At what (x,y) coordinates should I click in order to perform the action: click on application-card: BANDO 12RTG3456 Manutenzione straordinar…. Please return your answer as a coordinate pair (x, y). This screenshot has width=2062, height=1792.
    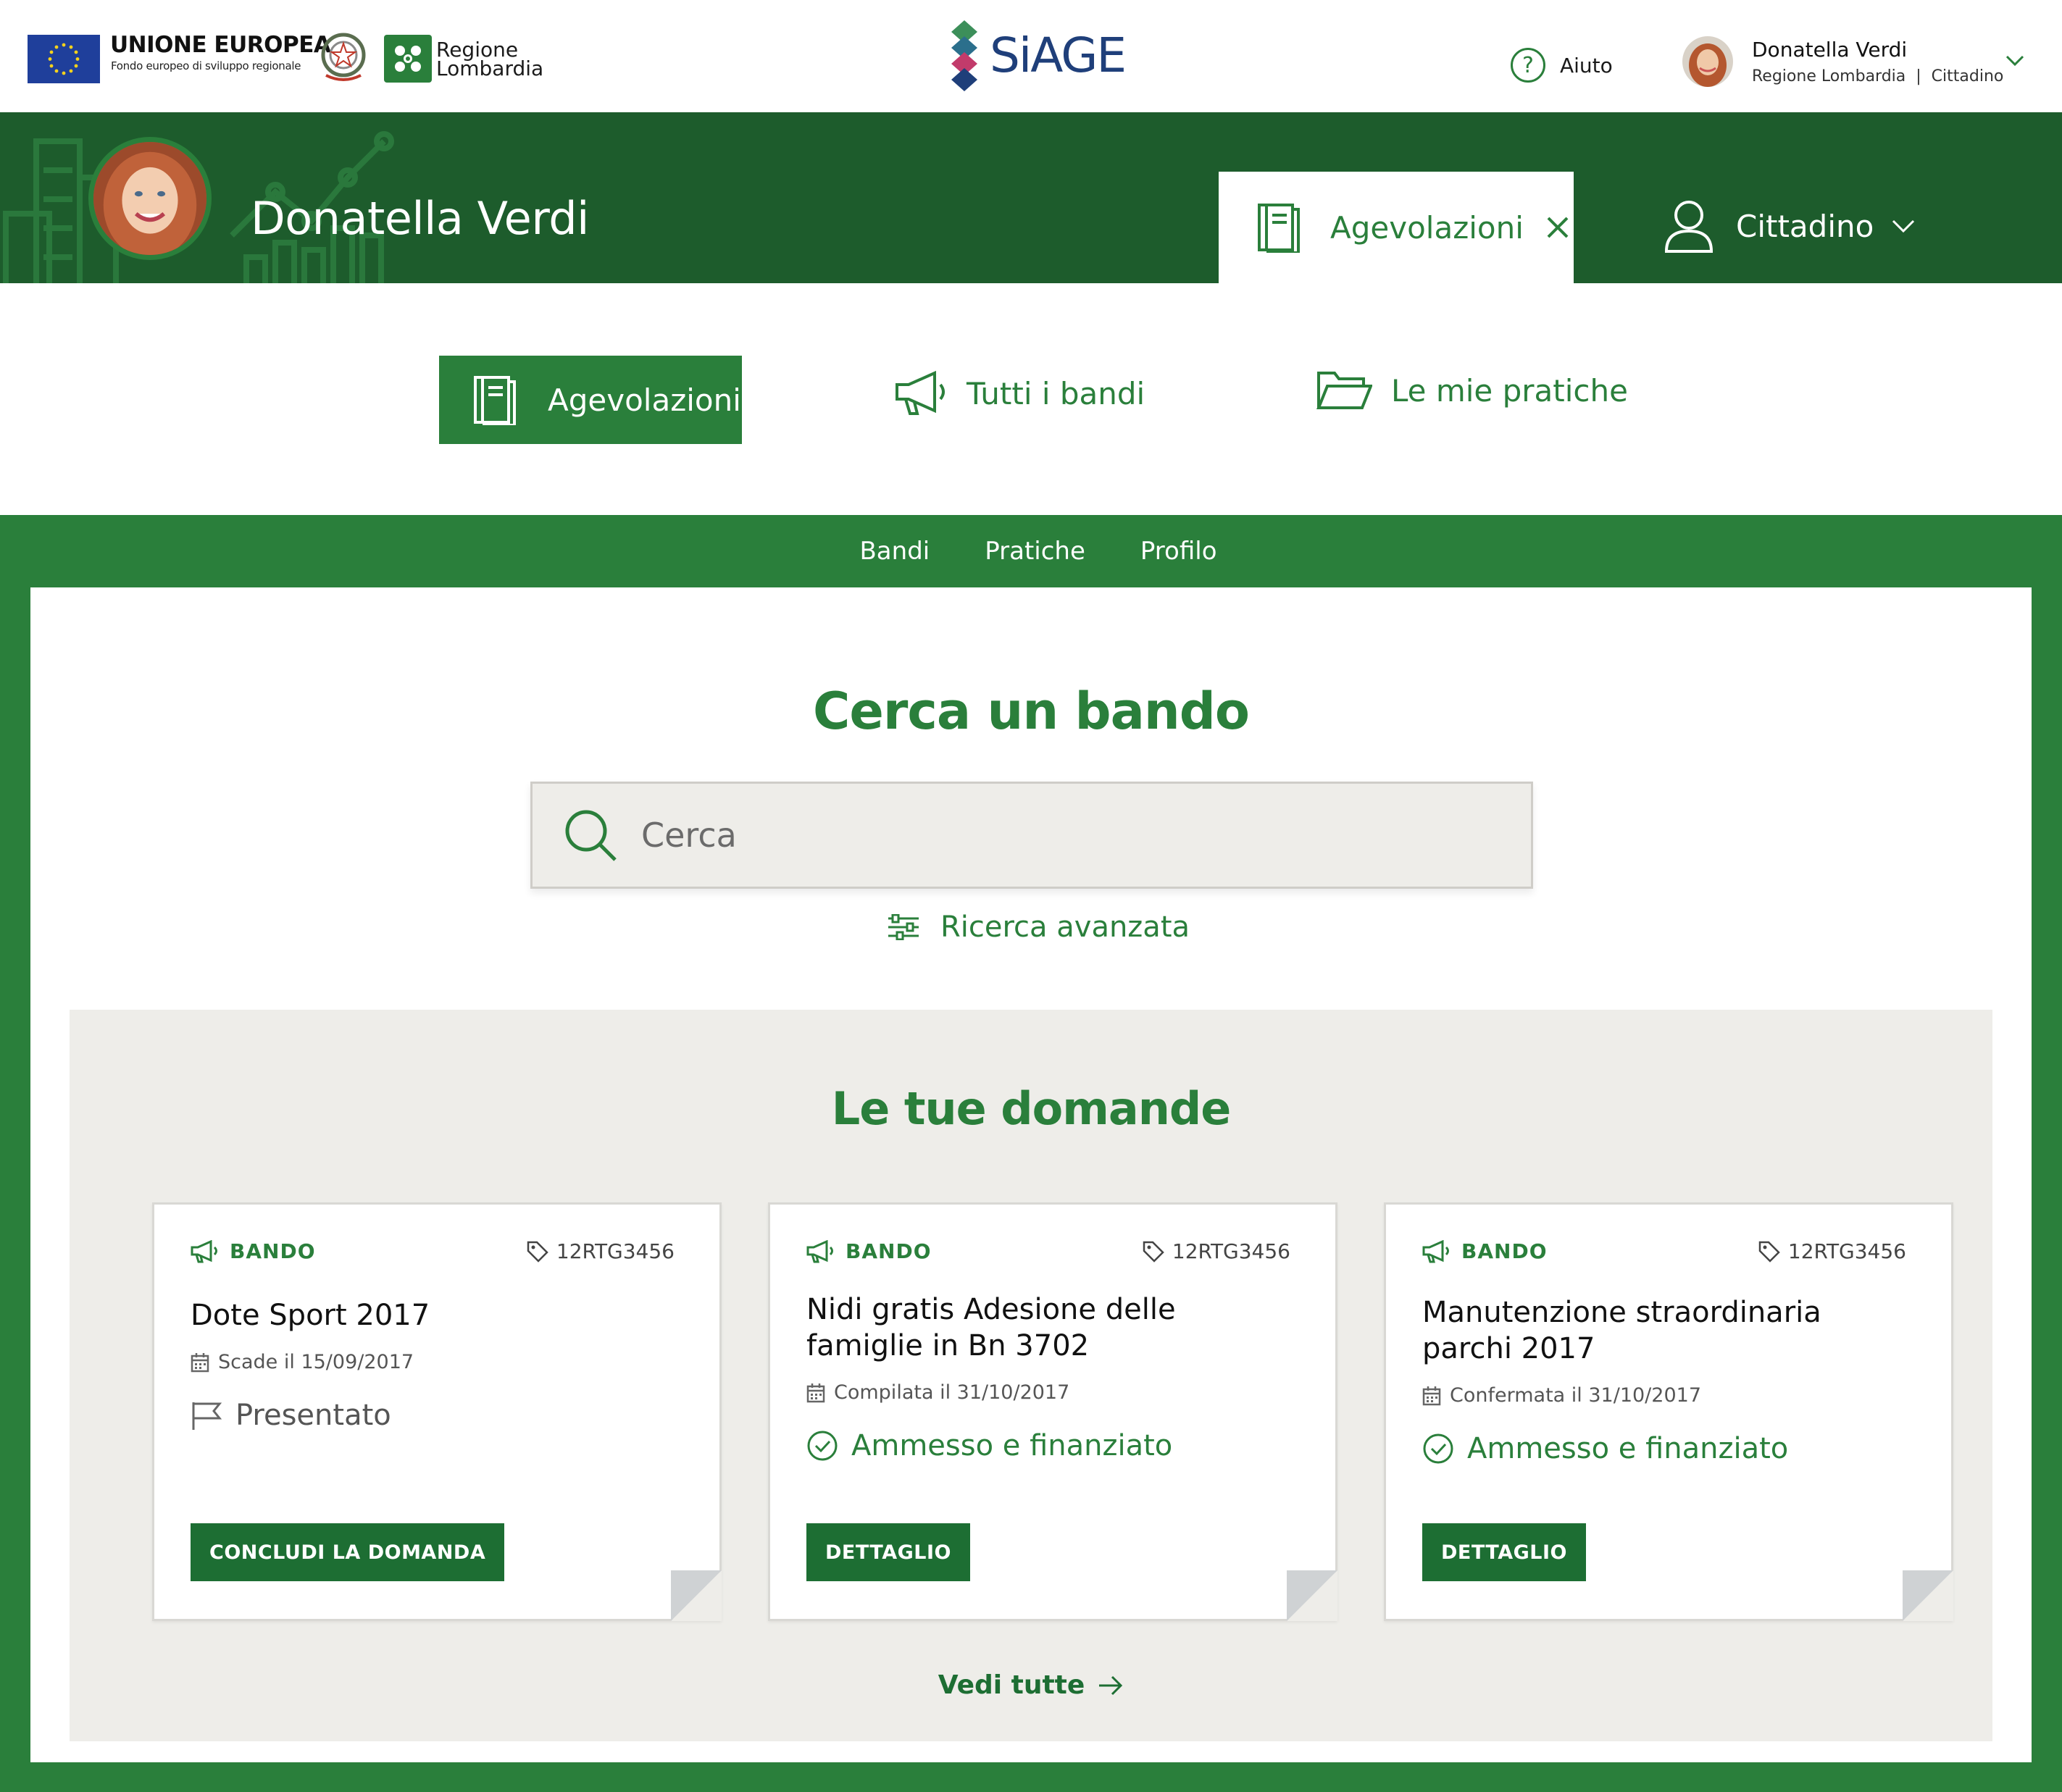
    Looking at the image, I should click on (1668, 1411).